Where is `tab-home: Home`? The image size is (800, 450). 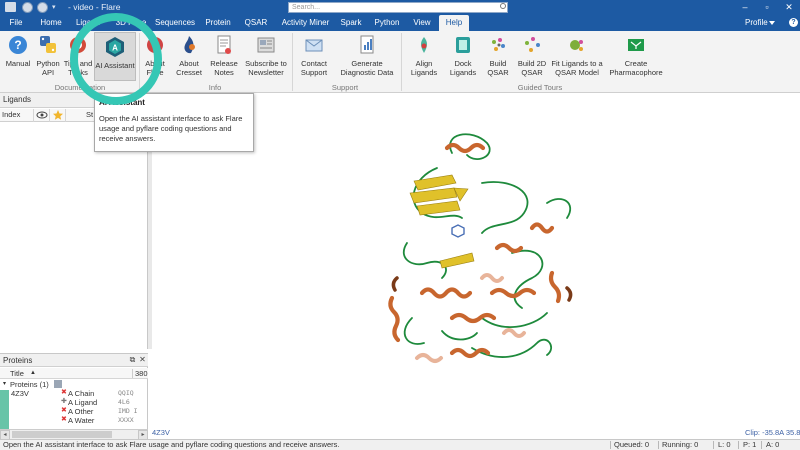 tab-home: Home is located at coordinates (51, 23).